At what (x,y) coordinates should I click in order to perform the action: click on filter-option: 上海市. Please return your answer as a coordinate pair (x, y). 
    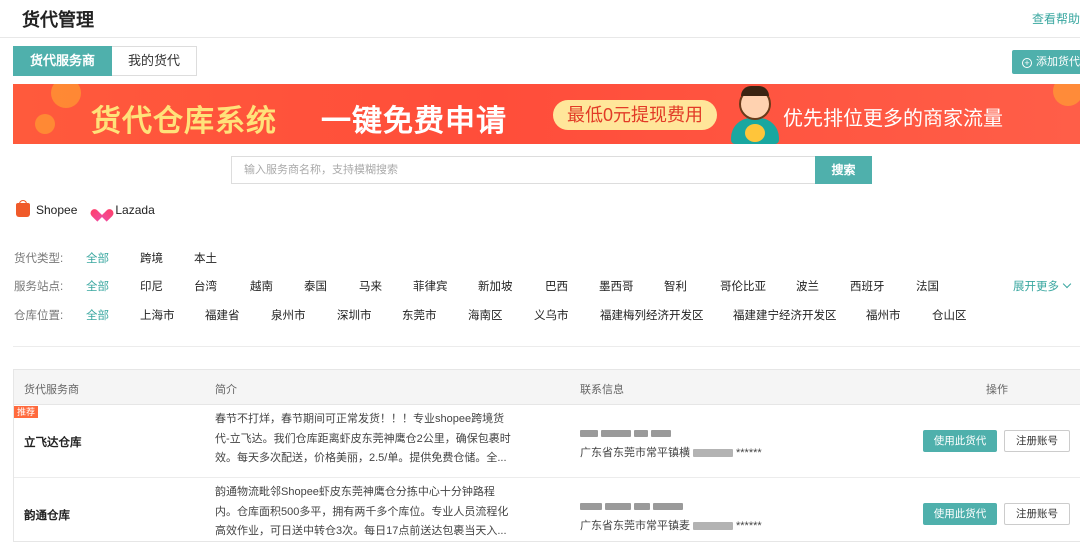
    Looking at the image, I should click on (157, 315).